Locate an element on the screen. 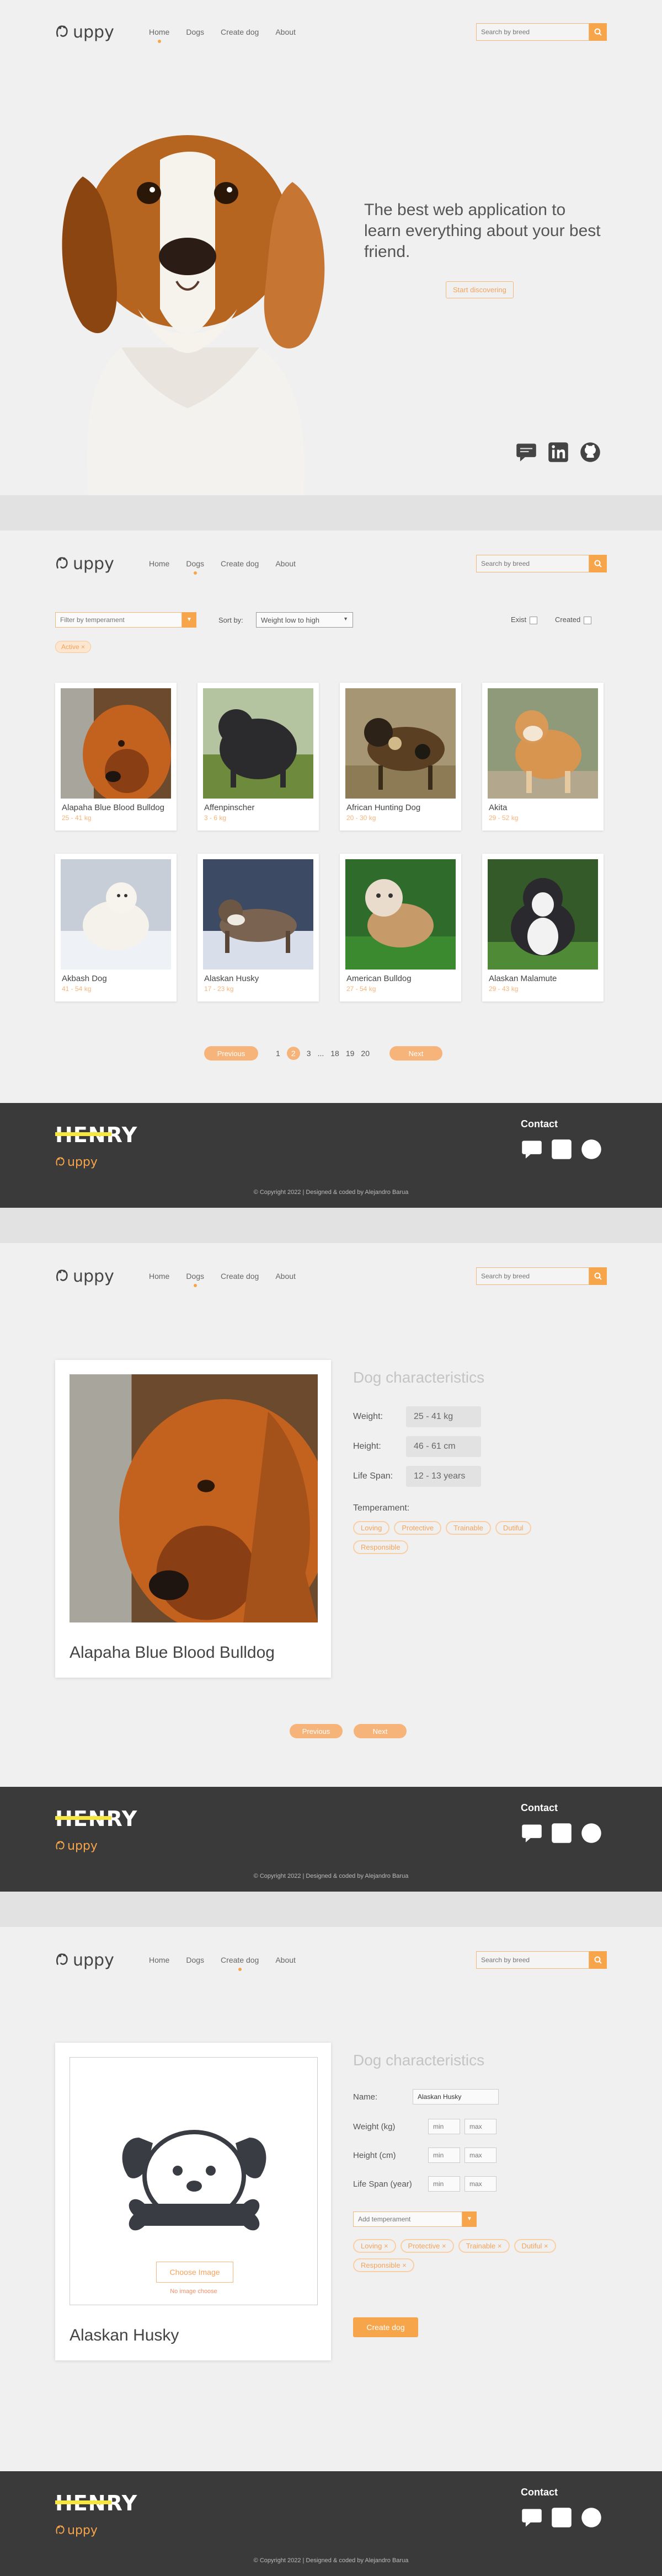 The width and height of the screenshot is (662, 2576). lifespan-label: Life Span (year) is located at coordinates (382, 2184).